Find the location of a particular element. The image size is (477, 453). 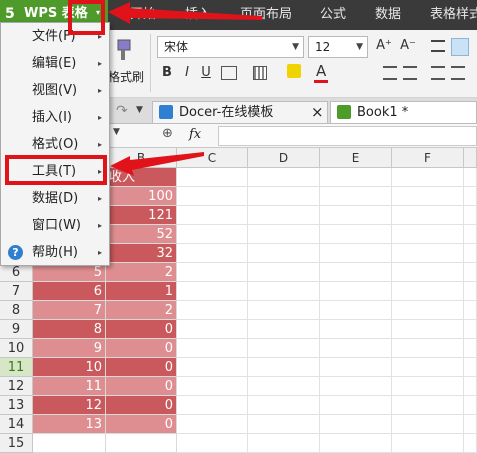

annotation-arrows is located at coordinates (185, 89).